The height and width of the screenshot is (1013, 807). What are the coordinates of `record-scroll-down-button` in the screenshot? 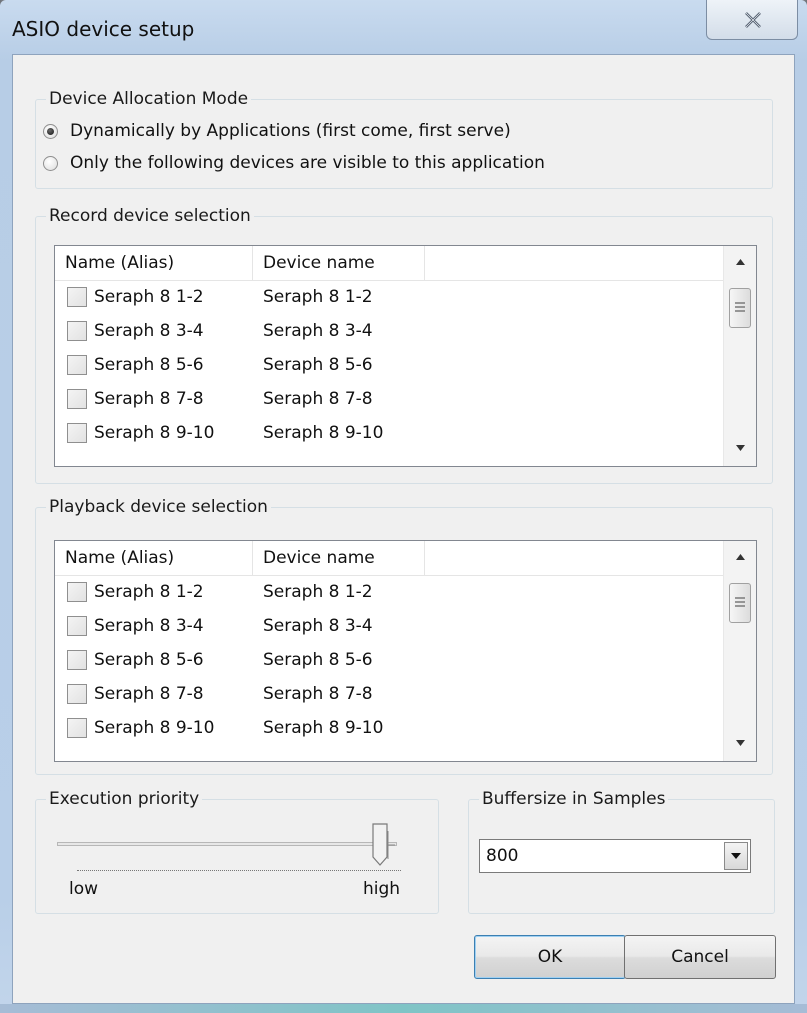 It's located at (740, 449).